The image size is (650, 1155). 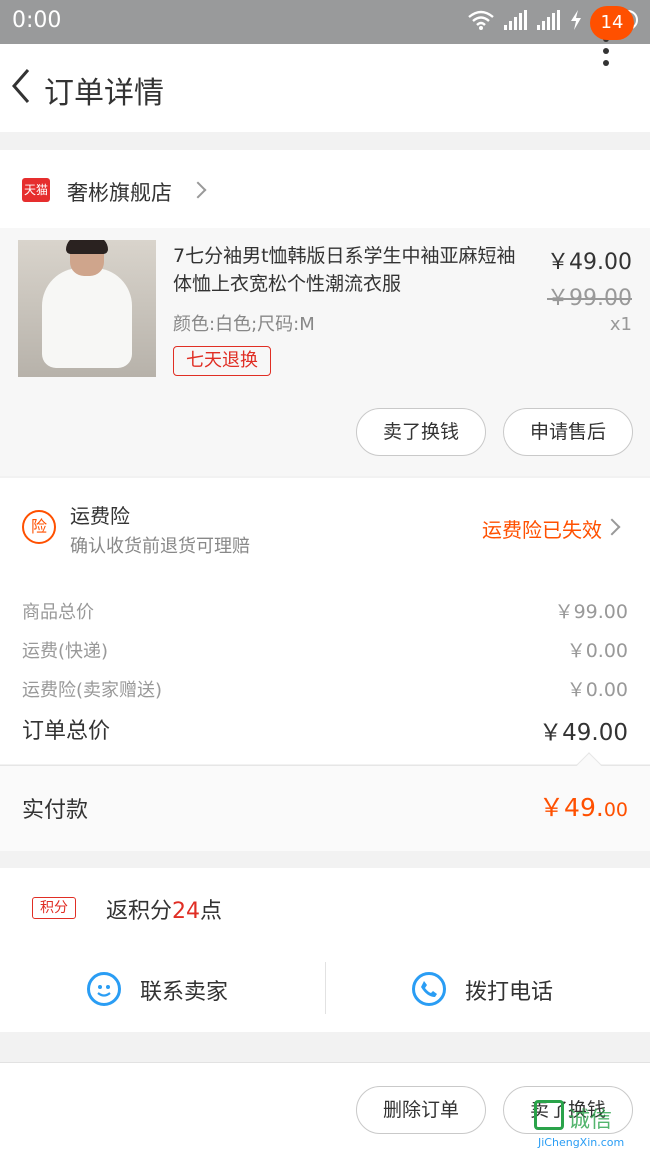 What do you see at coordinates (542, 528) in the screenshot?
I see `insurance-status: 运费险已失效` at bounding box center [542, 528].